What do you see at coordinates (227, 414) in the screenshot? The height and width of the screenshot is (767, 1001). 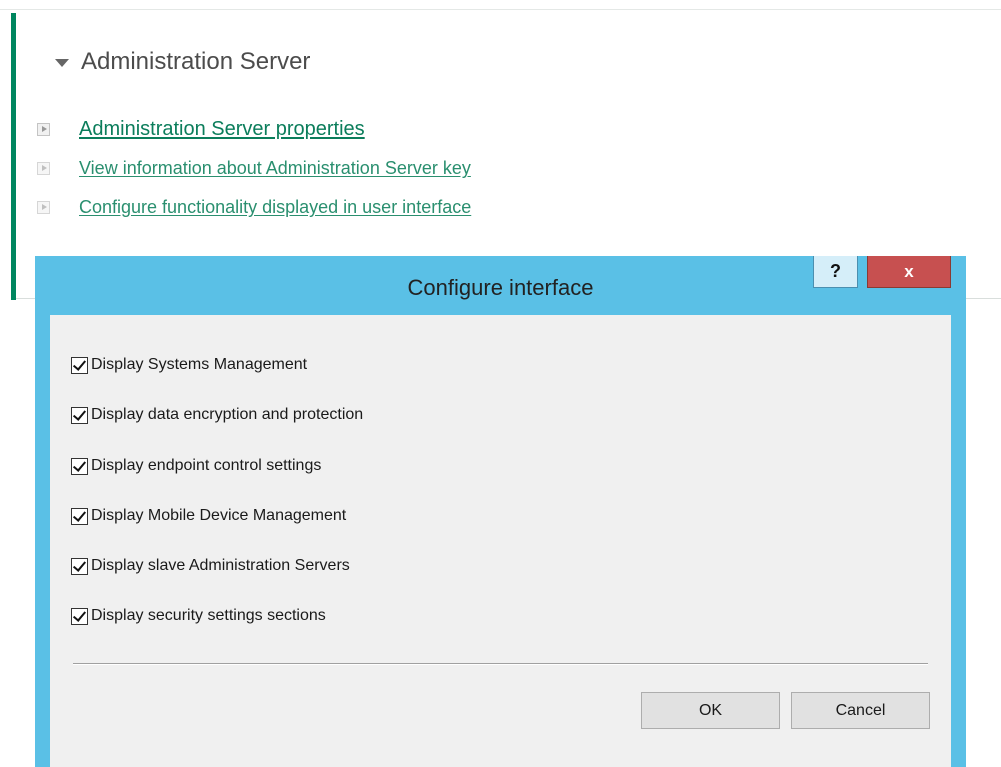 I see `checkbox-label: Display data encryption and protection` at bounding box center [227, 414].